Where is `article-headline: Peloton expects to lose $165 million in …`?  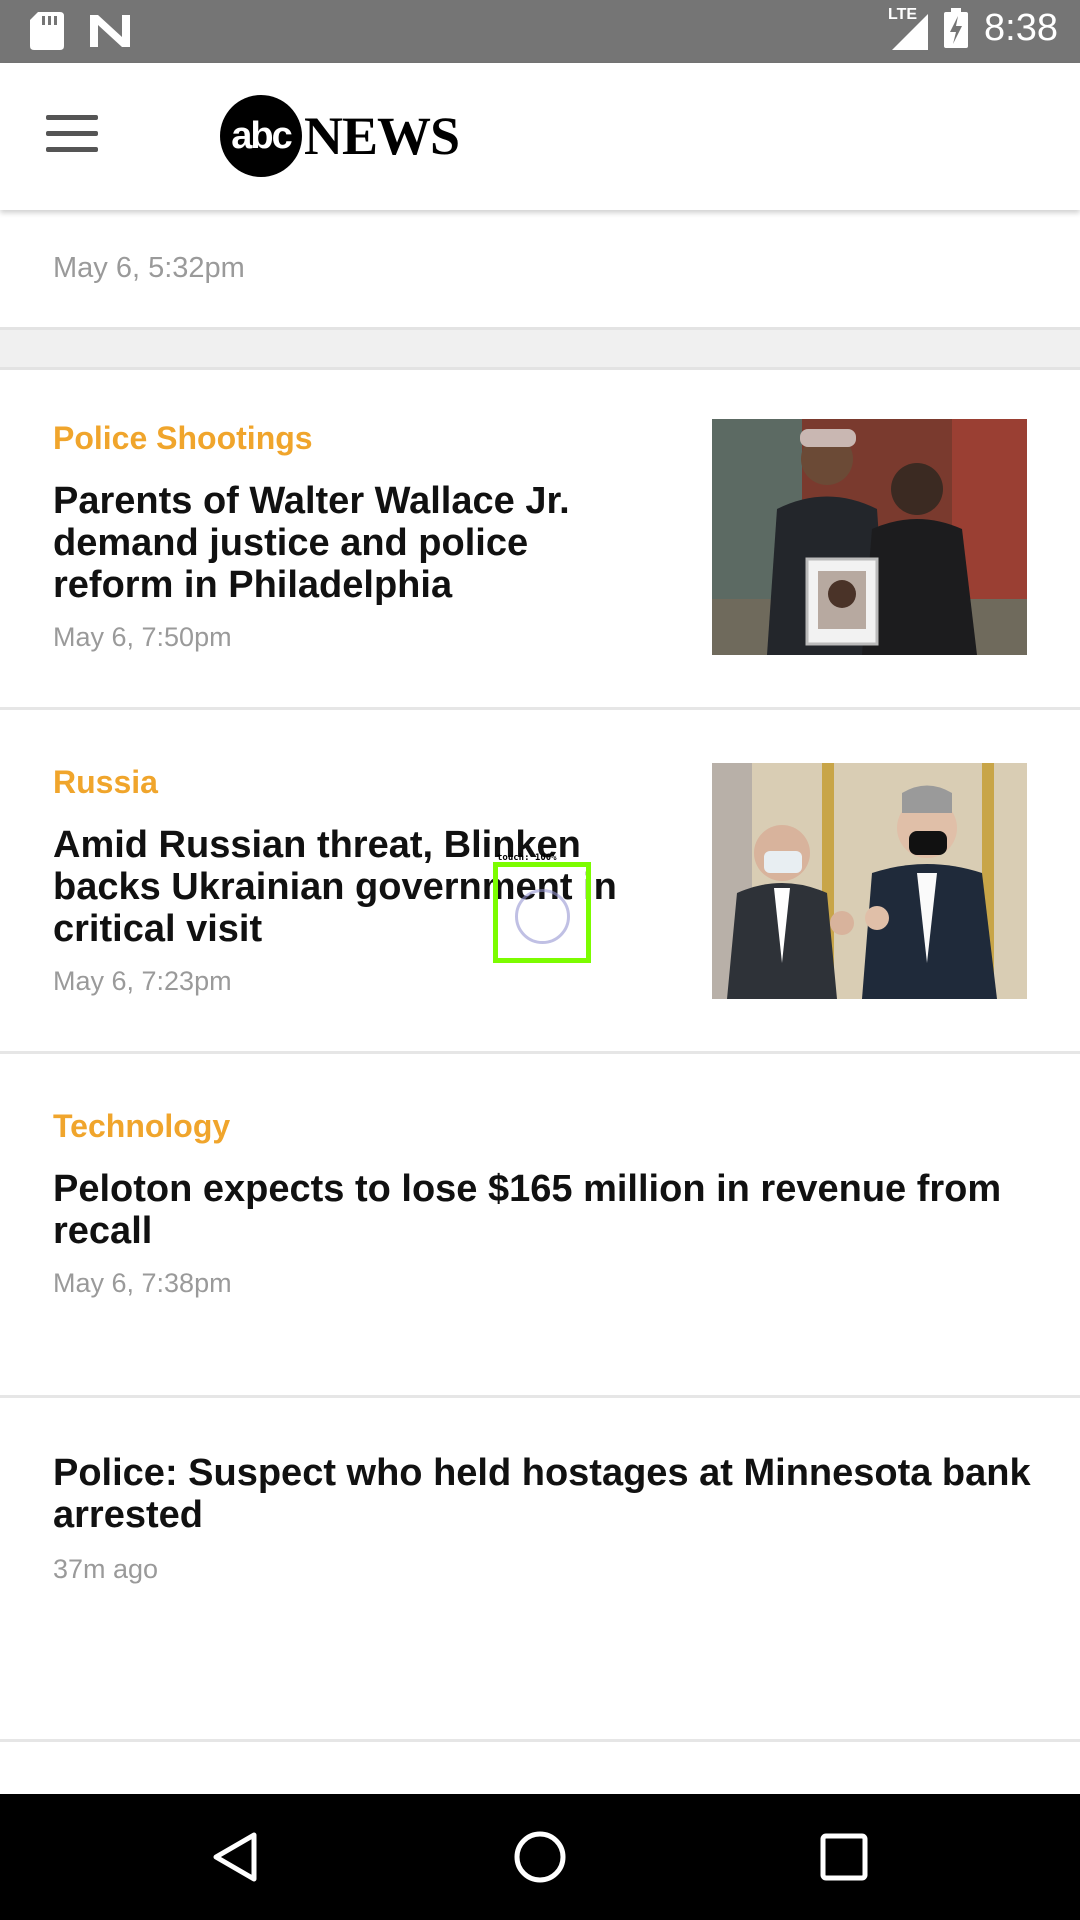
article-headline: Peloton expects to lose $165 million in … is located at coordinates (543, 1210).